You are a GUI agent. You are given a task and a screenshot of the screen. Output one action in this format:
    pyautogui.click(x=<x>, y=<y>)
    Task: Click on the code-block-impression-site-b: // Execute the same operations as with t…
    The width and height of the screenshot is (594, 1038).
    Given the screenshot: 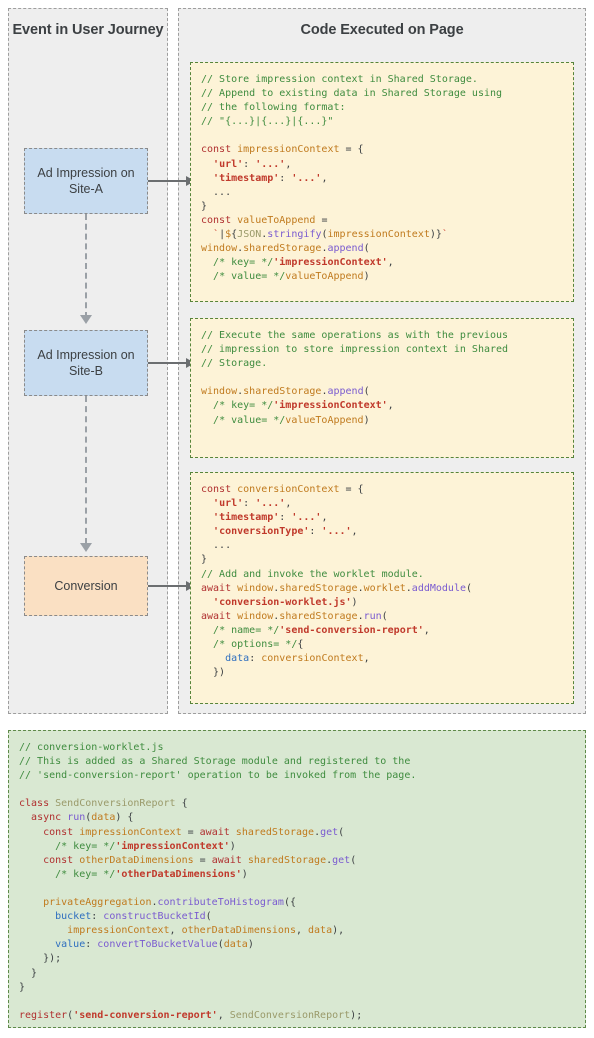 What is the action you would take?
    pyautogui.click(x=382, y=388)
    